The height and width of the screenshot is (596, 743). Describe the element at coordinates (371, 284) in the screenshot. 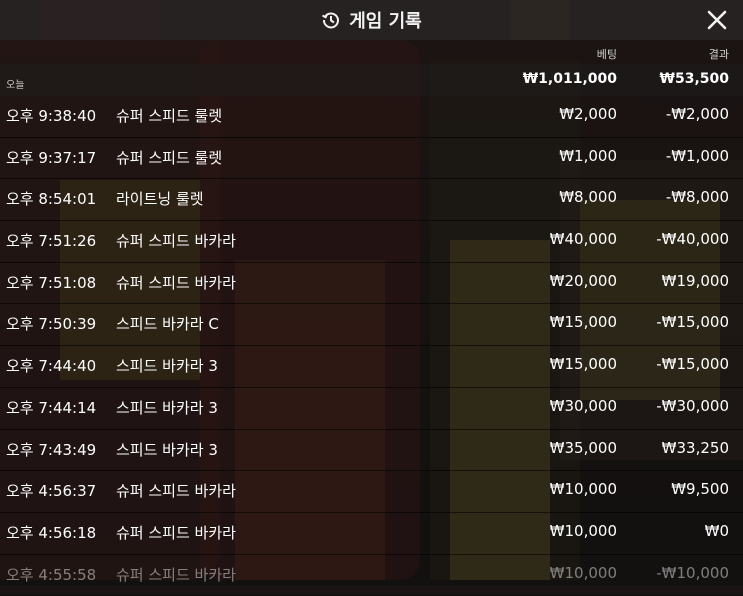

I see `history-row: 오후 7:51:08 슈퍼 스피드 바카라 ₩20,000 ₩19,000` at that location.